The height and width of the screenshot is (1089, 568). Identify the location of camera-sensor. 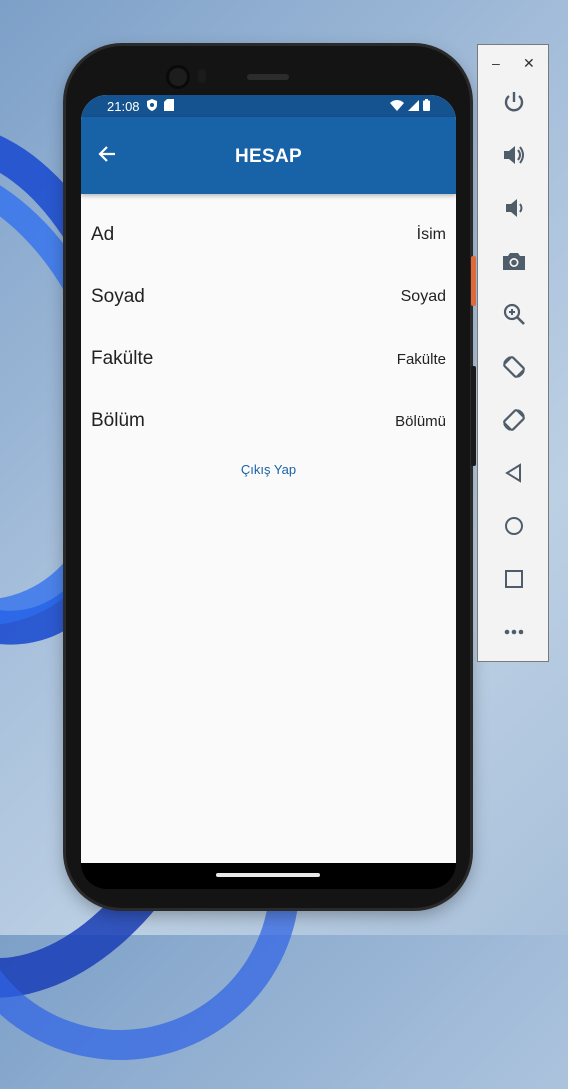
(202, 76).